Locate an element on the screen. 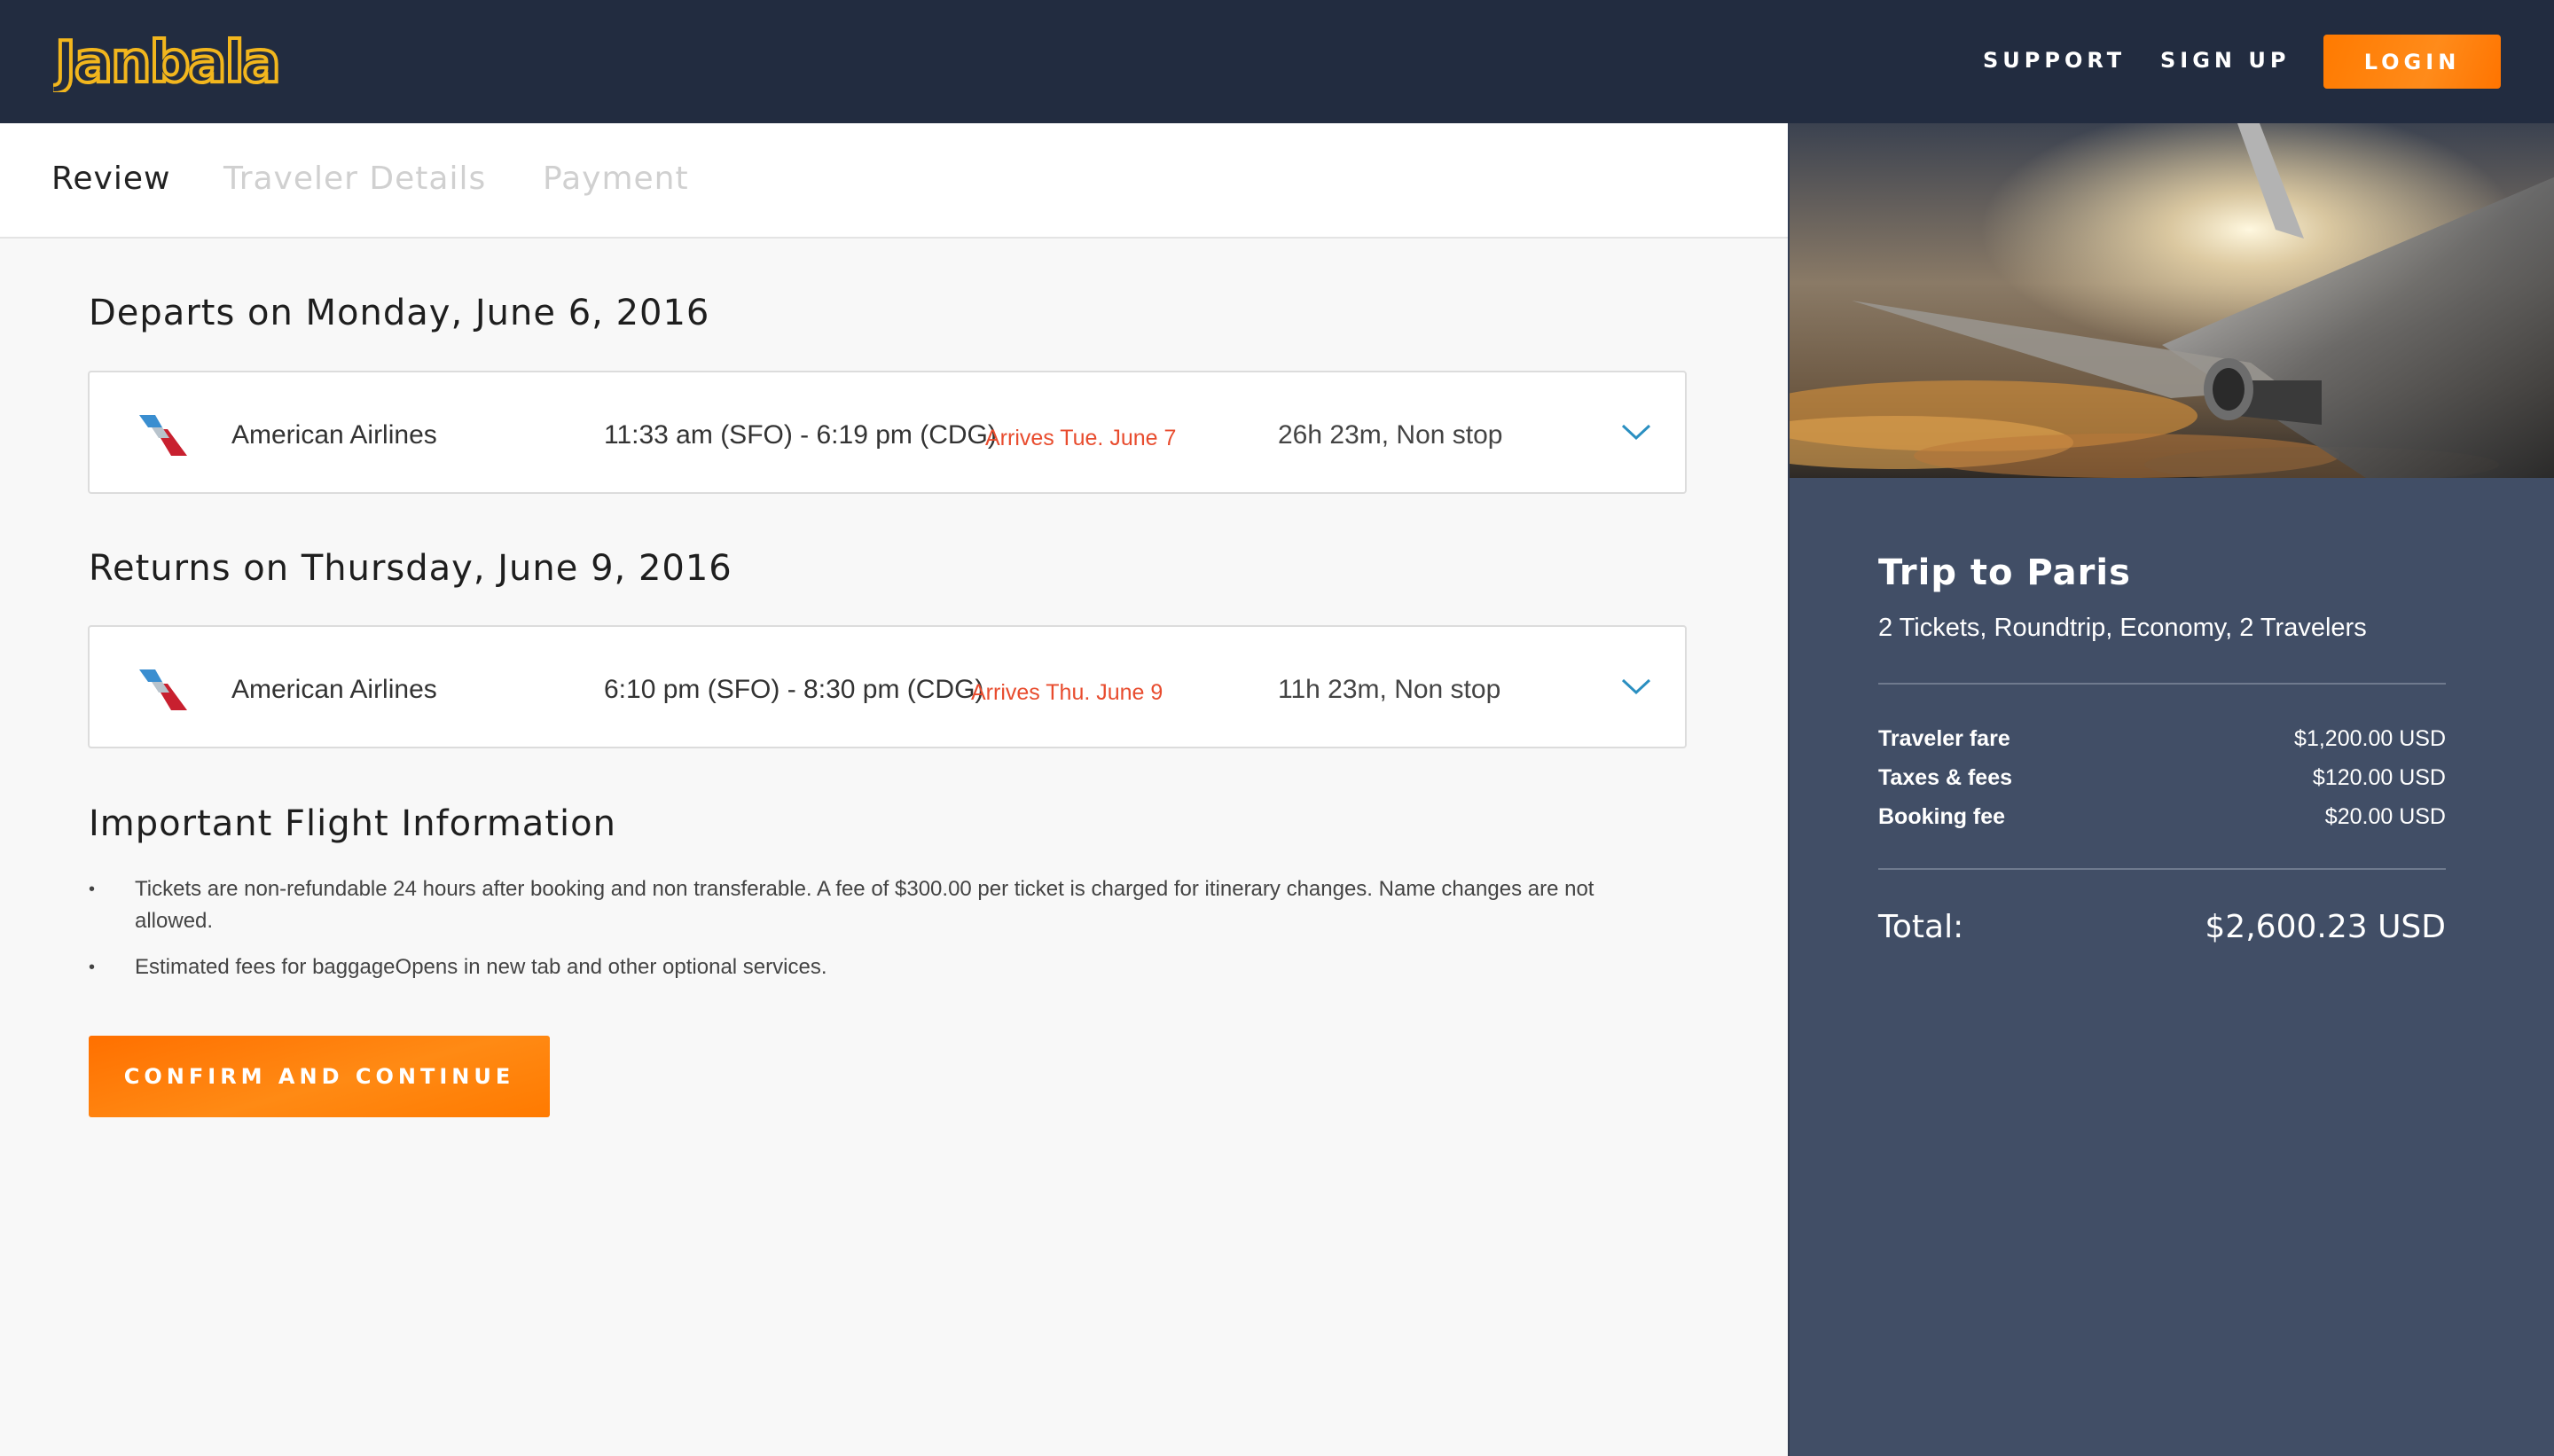 The height and width of the screenshot is (1456, 2554). fare-value: $120.00 USD is located at coordinates (2379, 777).